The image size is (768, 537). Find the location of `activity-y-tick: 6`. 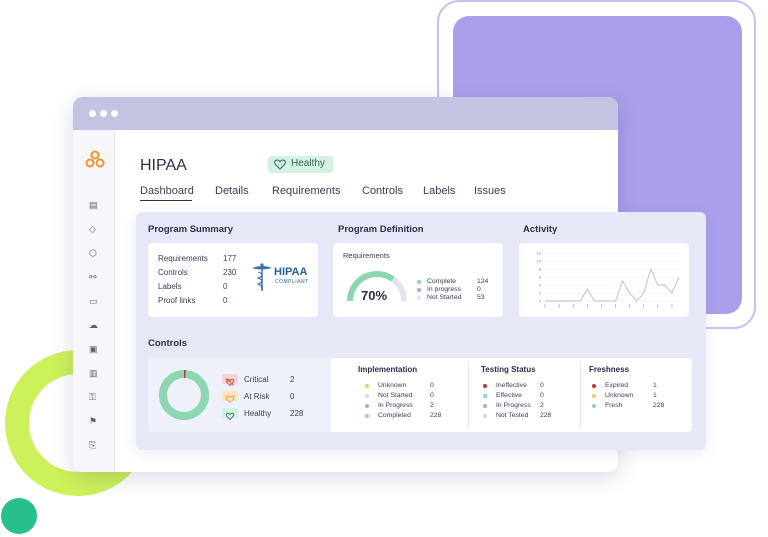

activity-y-tick: 6 is located at coordinates (540, 277).